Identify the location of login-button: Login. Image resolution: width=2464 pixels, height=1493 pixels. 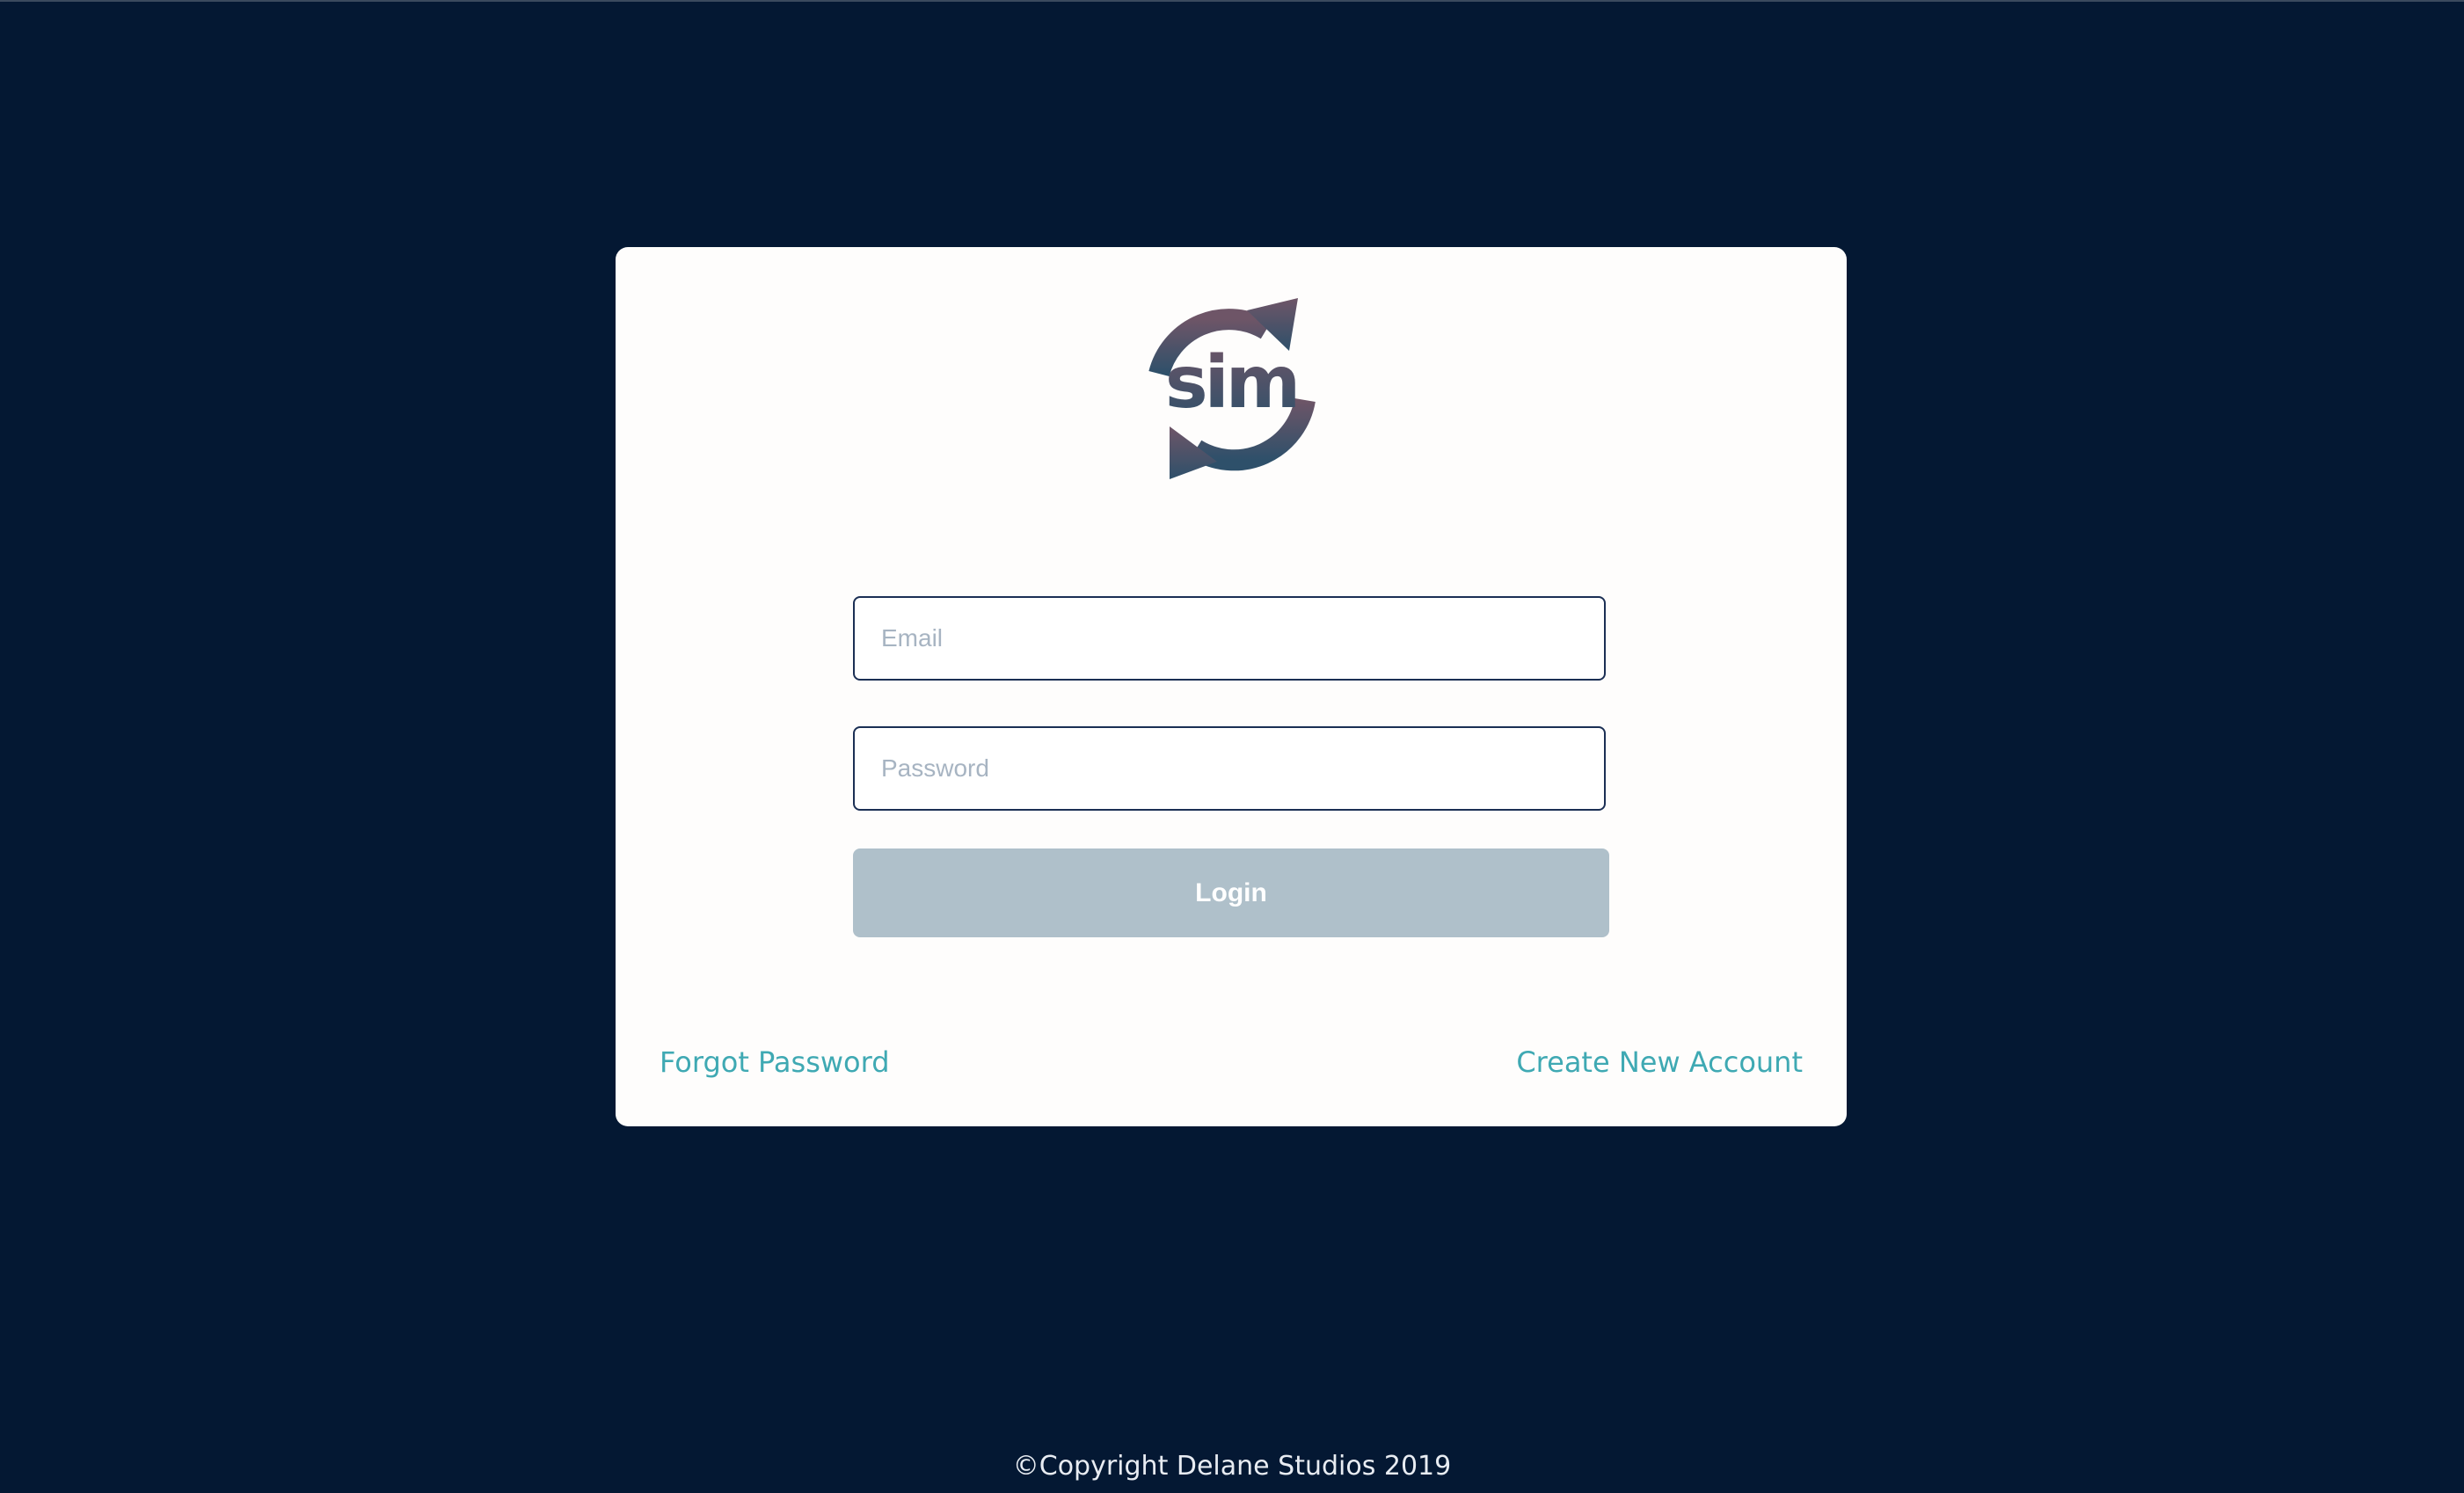
(1231, 893).